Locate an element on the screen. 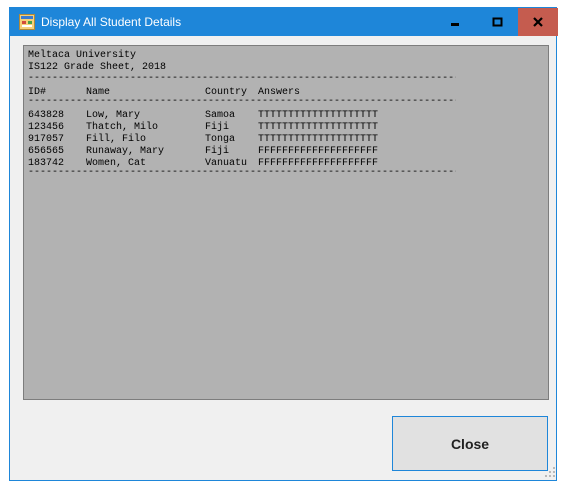 Image resolution: width=570 pixels, height=489 pixels. close-icon is located at coordinates (538, 22).